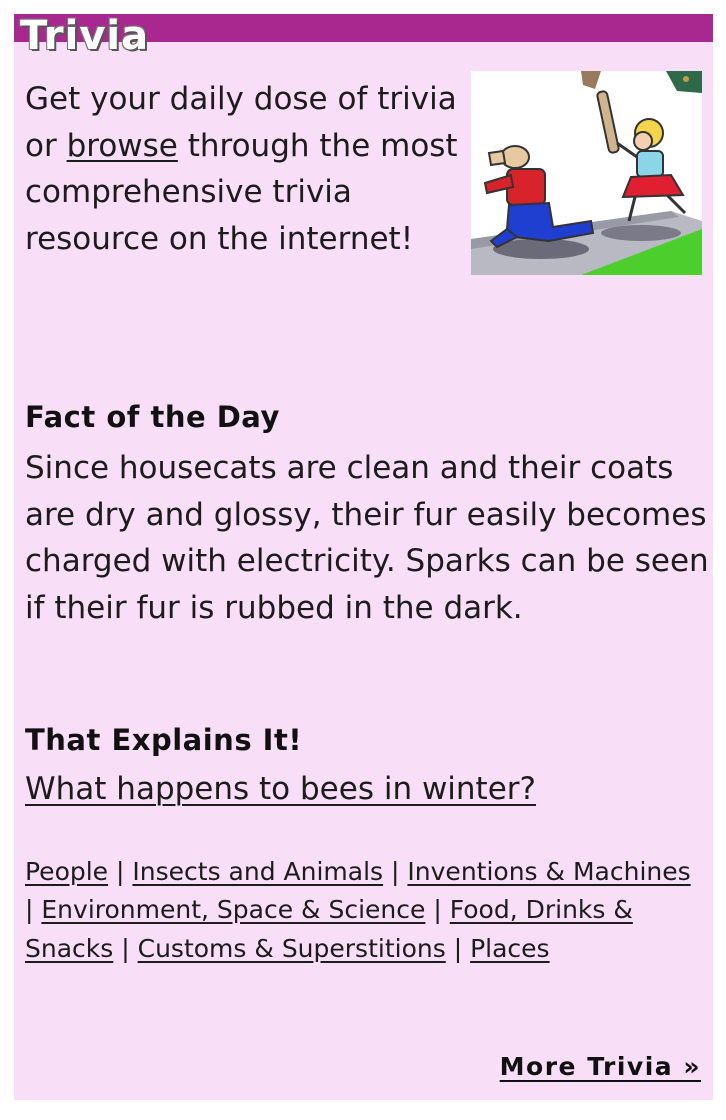 The image size is (726, 1120). I want to click on category-link-insects-and-animals: Insects and Animals, so click(257, 871).